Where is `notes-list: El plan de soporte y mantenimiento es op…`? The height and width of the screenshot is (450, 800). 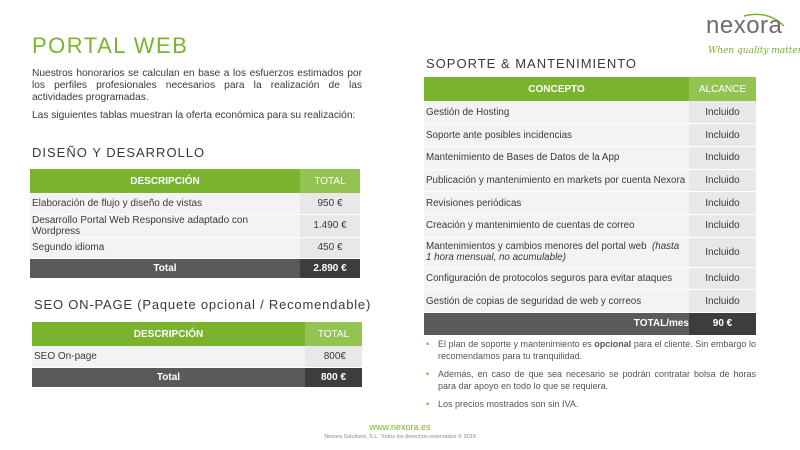
notes-list: El plan de soporte y mantenimiento es op… is located at coordinates (591, 377).